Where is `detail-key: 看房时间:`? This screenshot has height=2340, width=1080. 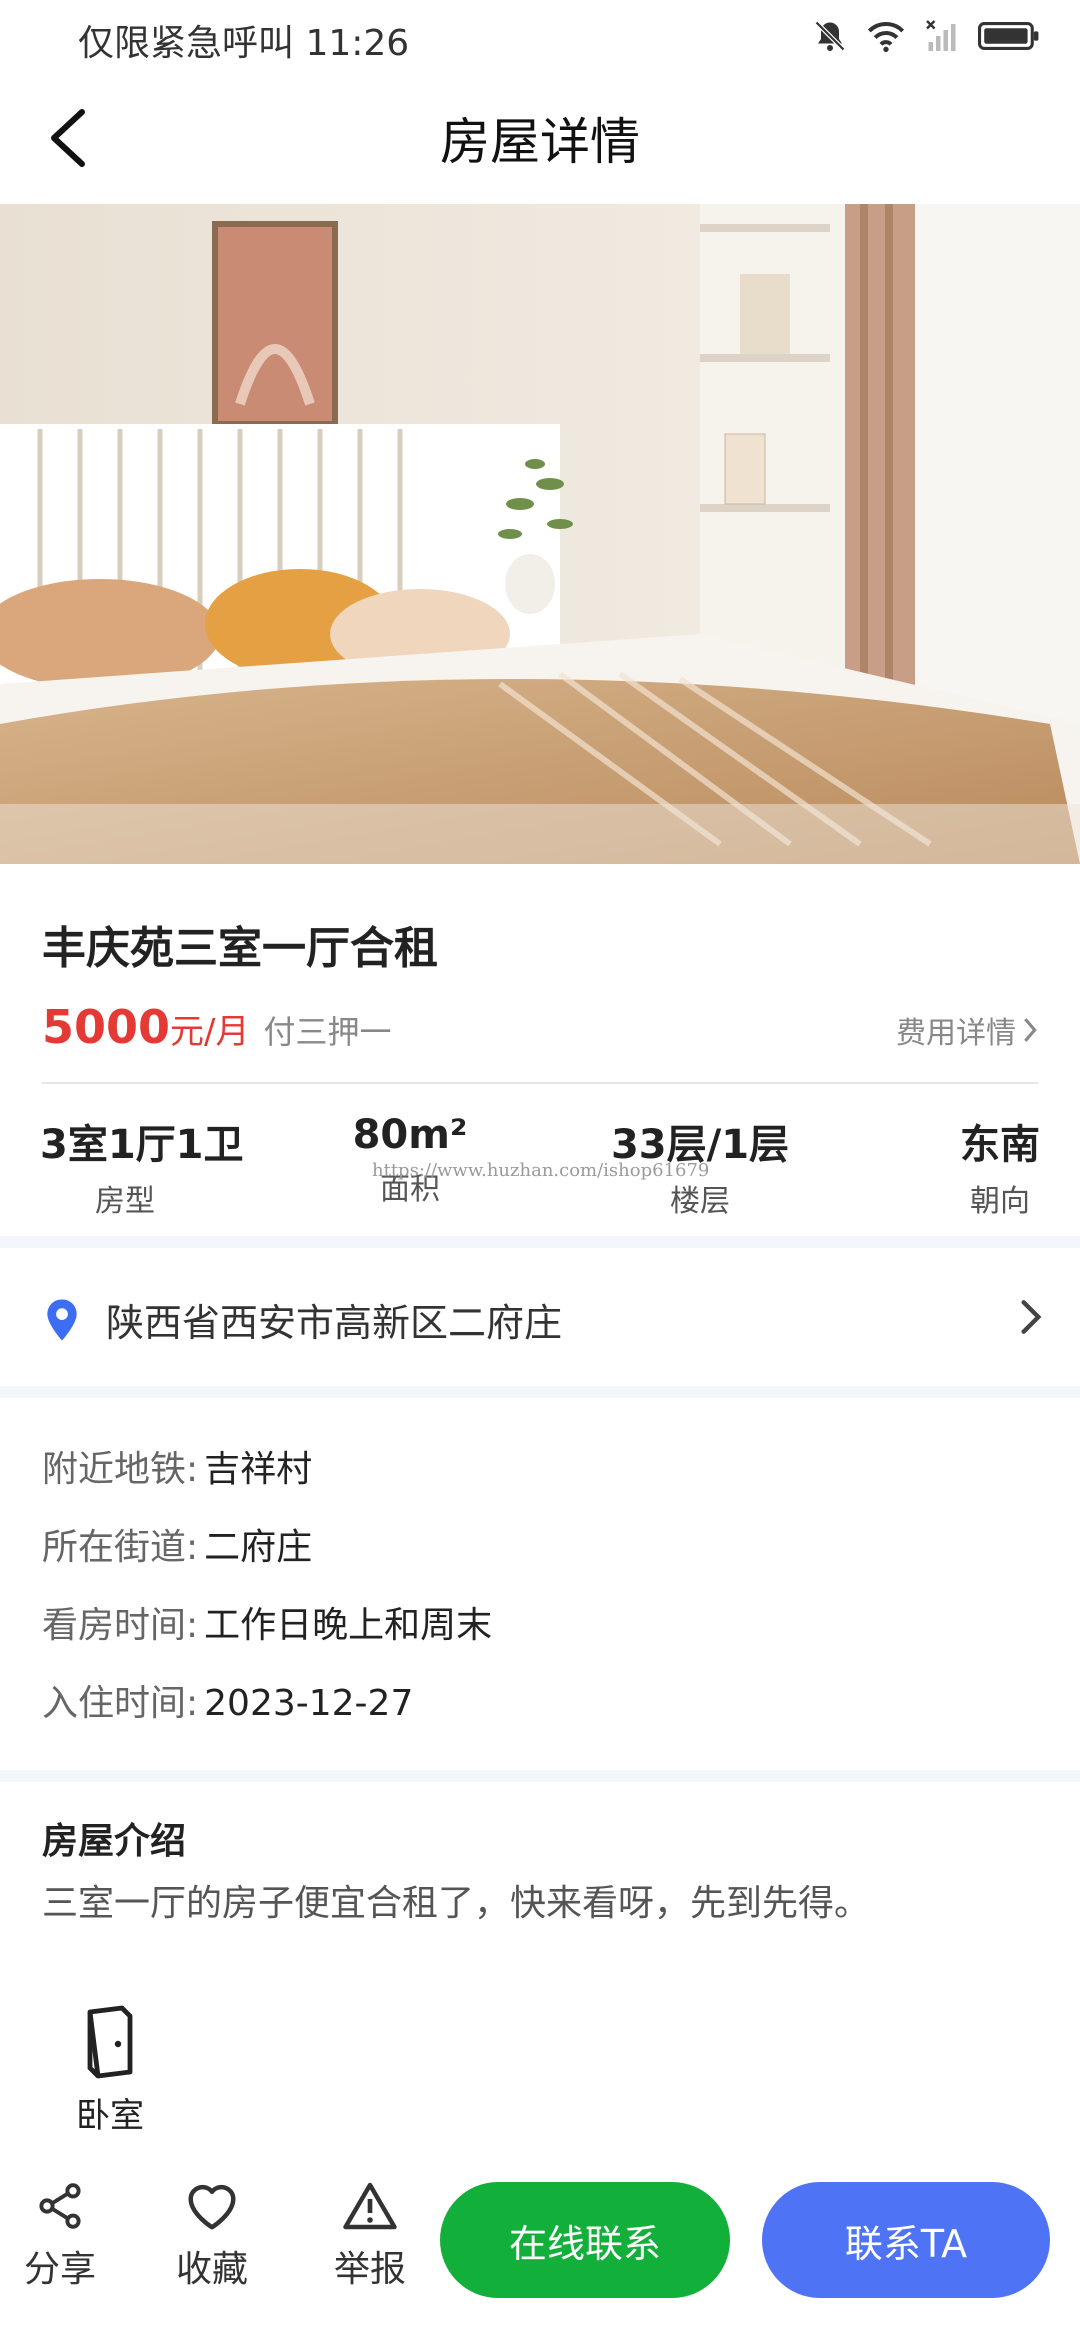 detail-key: 看房时间: is located at coordinates (120, 1625).